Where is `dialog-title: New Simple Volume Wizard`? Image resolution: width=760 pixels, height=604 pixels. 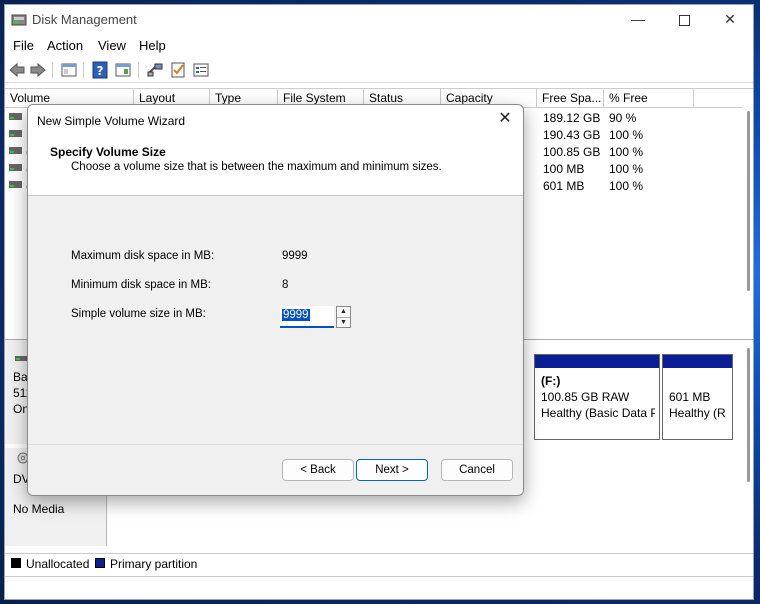
dialog-title: New Simple Volume Wizard is located at coordinates (111, 121).